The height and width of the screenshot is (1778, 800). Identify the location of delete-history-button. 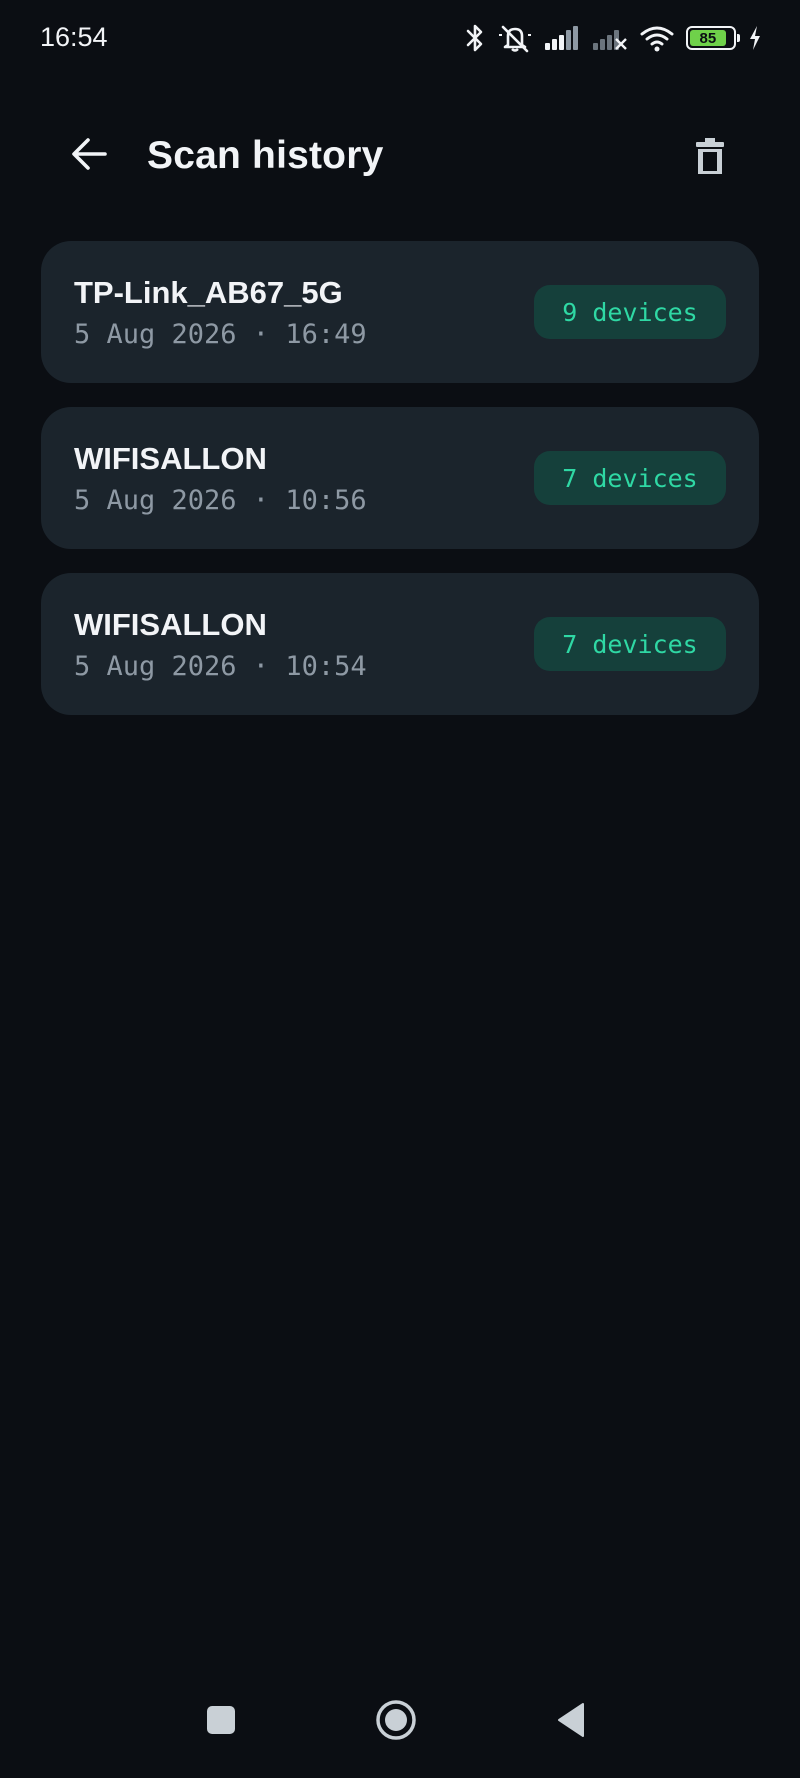
(710, 158).